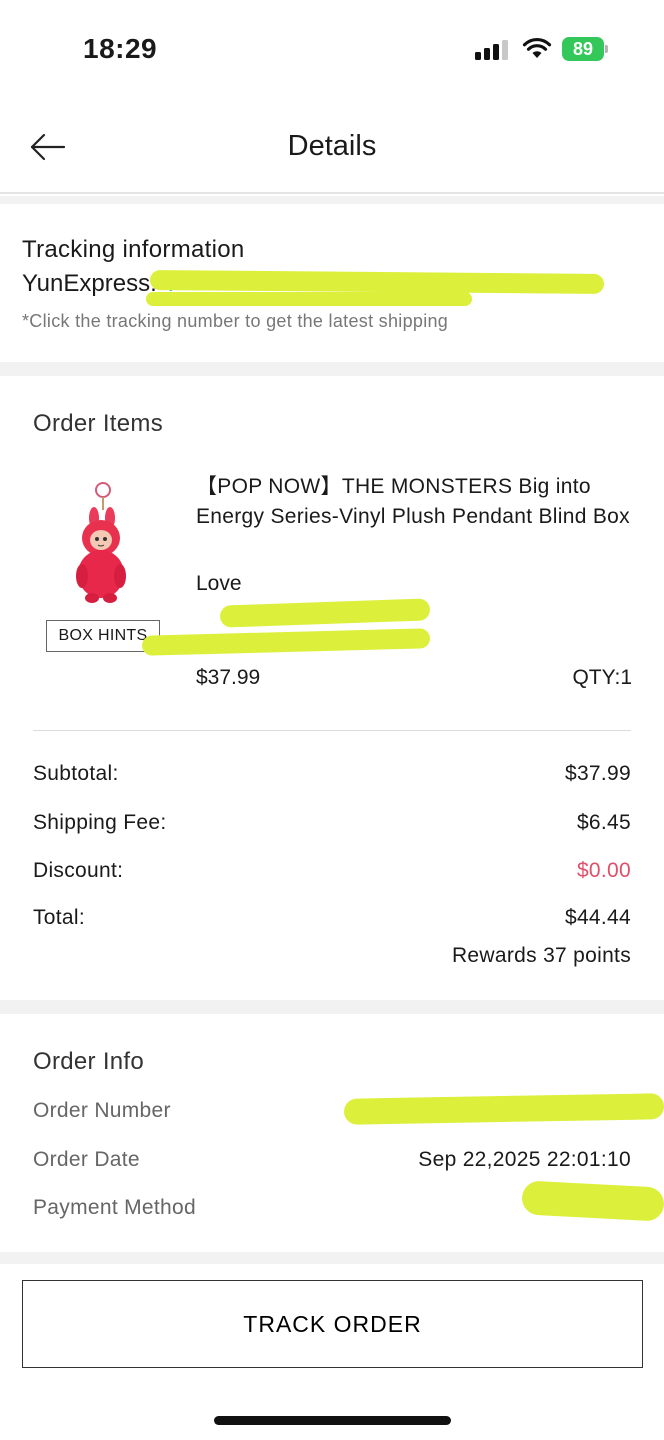 This screenshot has height=1440, width=664. Describe the element at coordinates (603, 870) in the screenshot. I see `discount-value: $0.00` at that location.